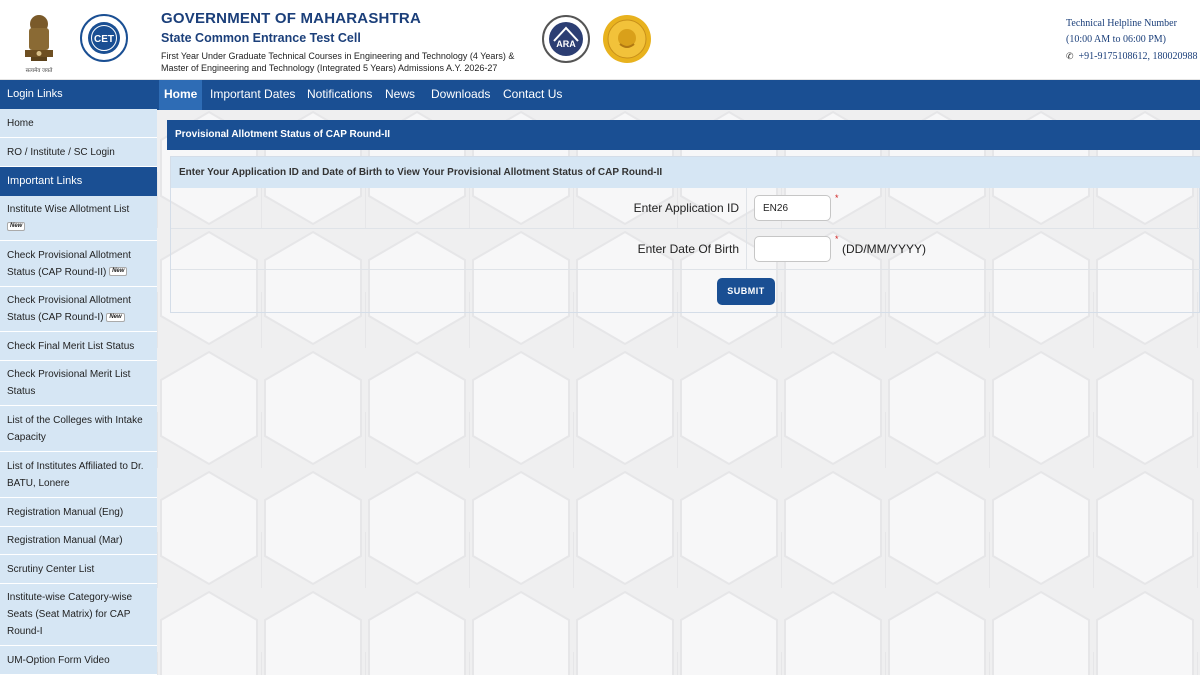 Image resolution: width=1200 pixels, height=675 pixels. What do you see at coordinates (792, 208) in the screenshot?
I see `application-id-input` at bounding box center [792, 208].